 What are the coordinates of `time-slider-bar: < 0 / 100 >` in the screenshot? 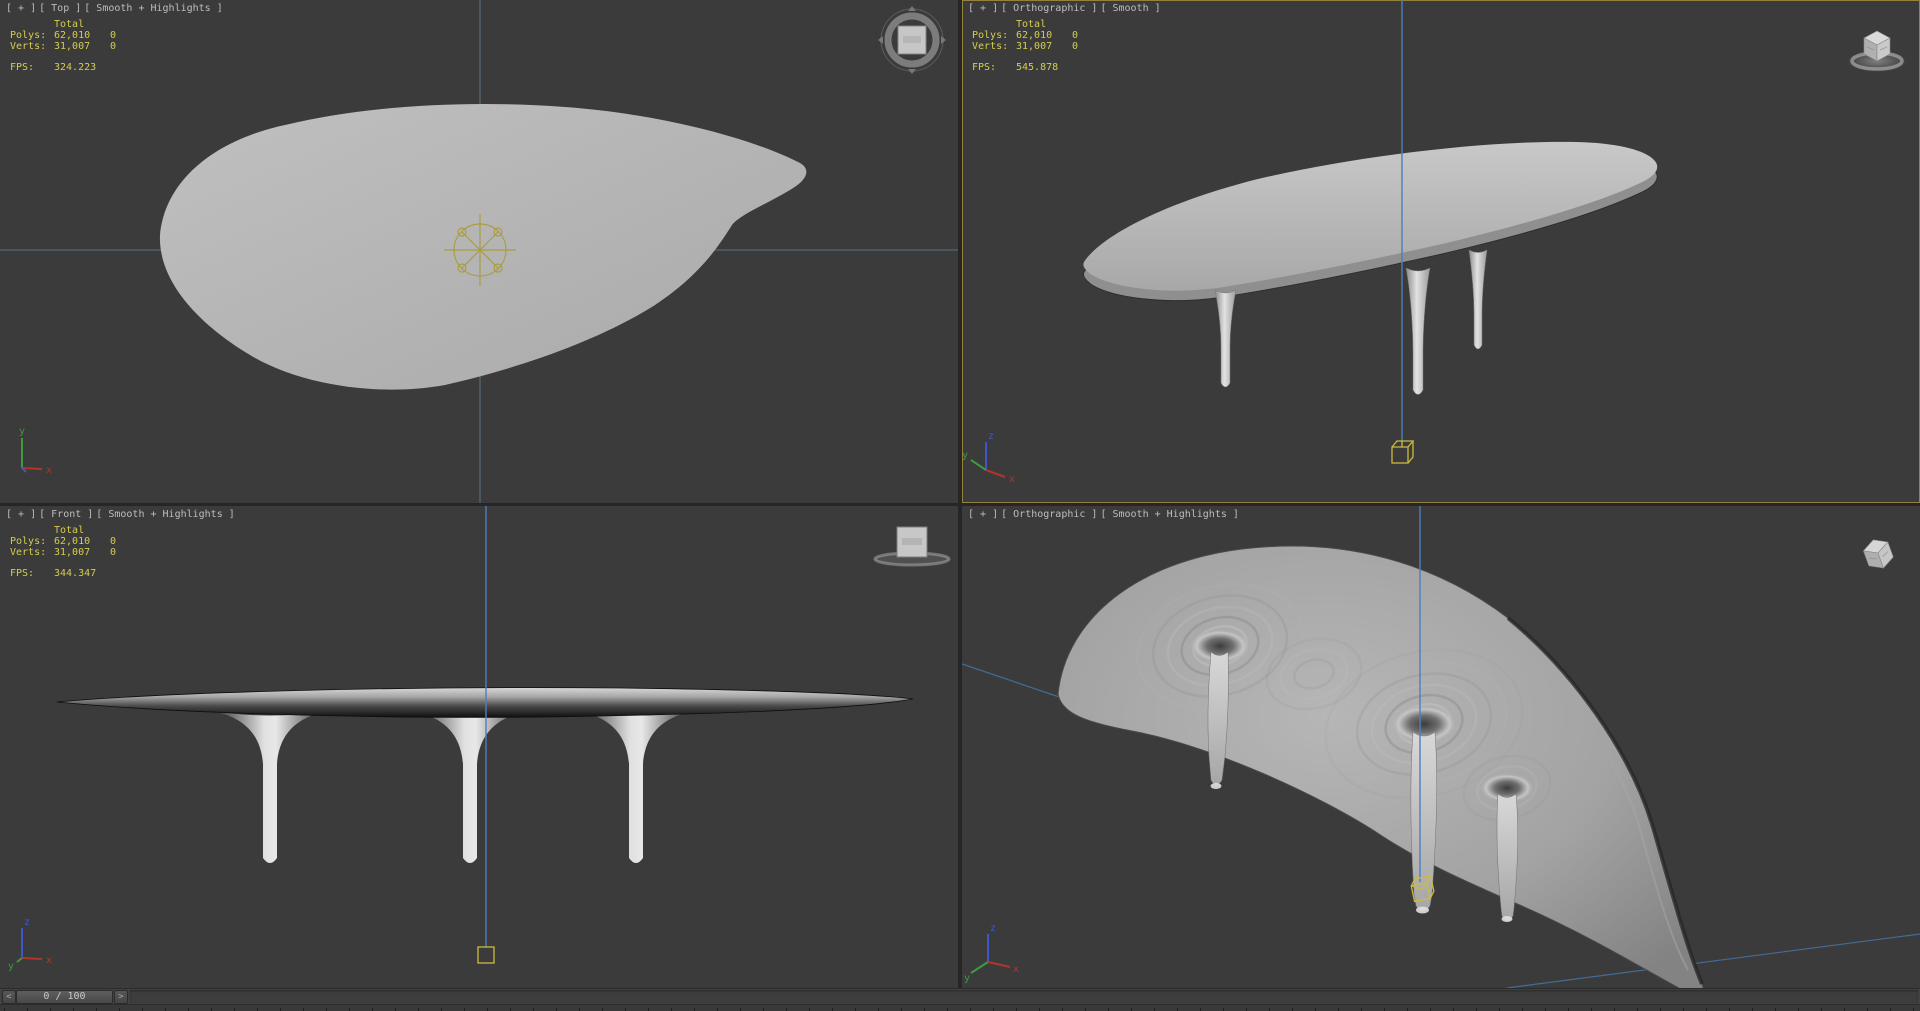 It's located at (960, 996).